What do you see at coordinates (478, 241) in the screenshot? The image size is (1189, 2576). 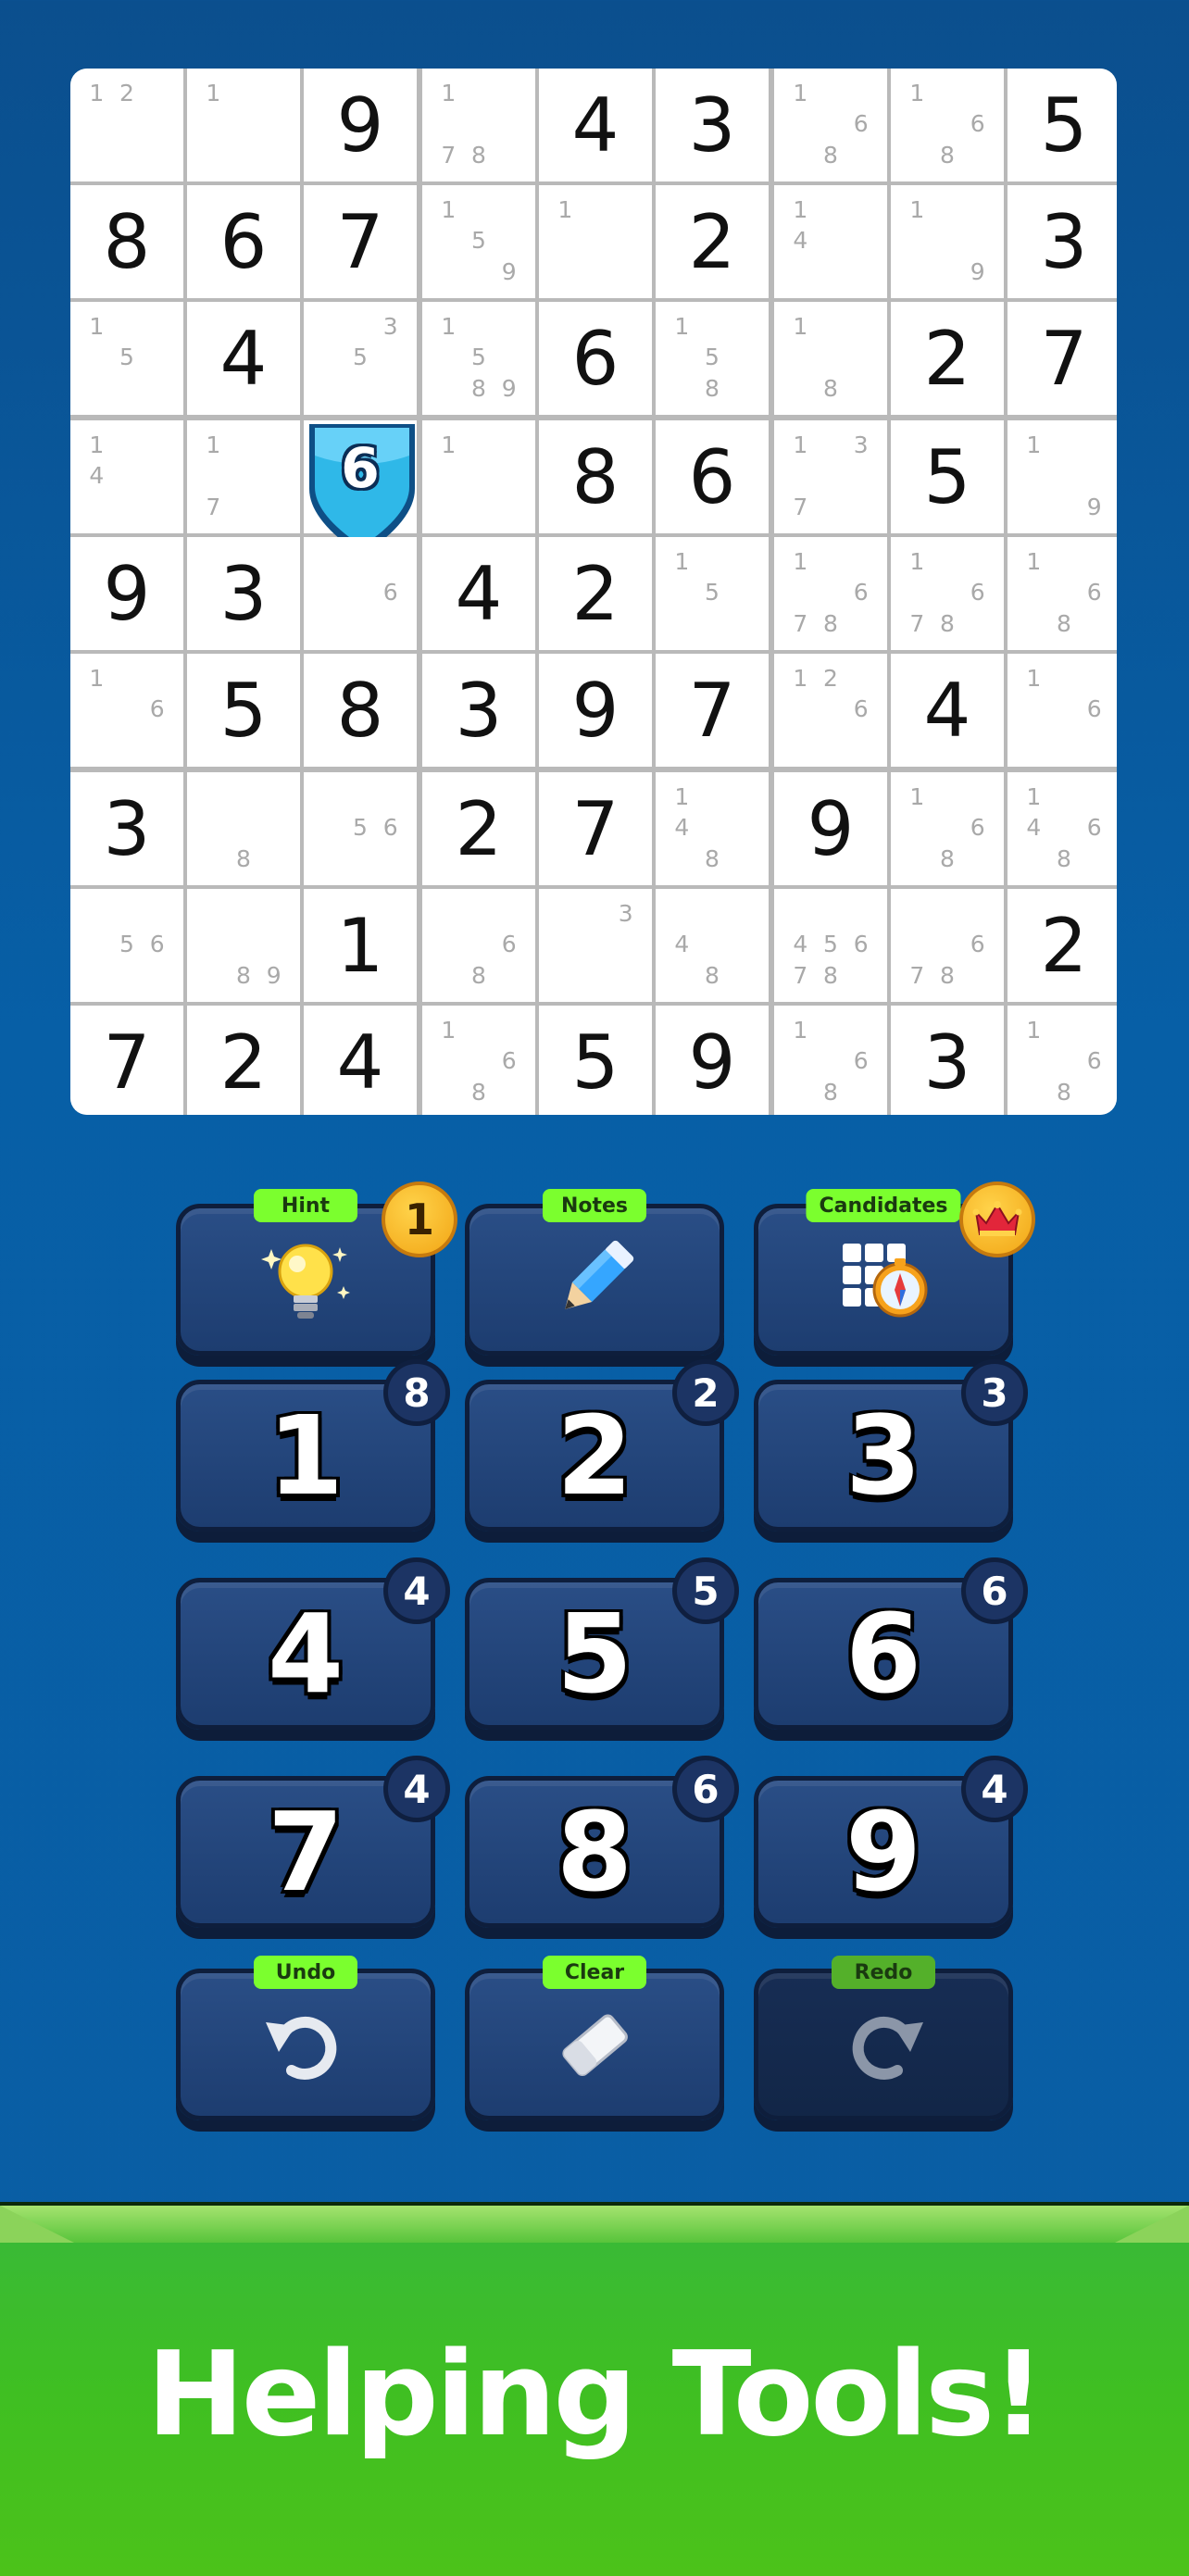 I see `sudoku-cell: 159` at bounding box center [478, 241].